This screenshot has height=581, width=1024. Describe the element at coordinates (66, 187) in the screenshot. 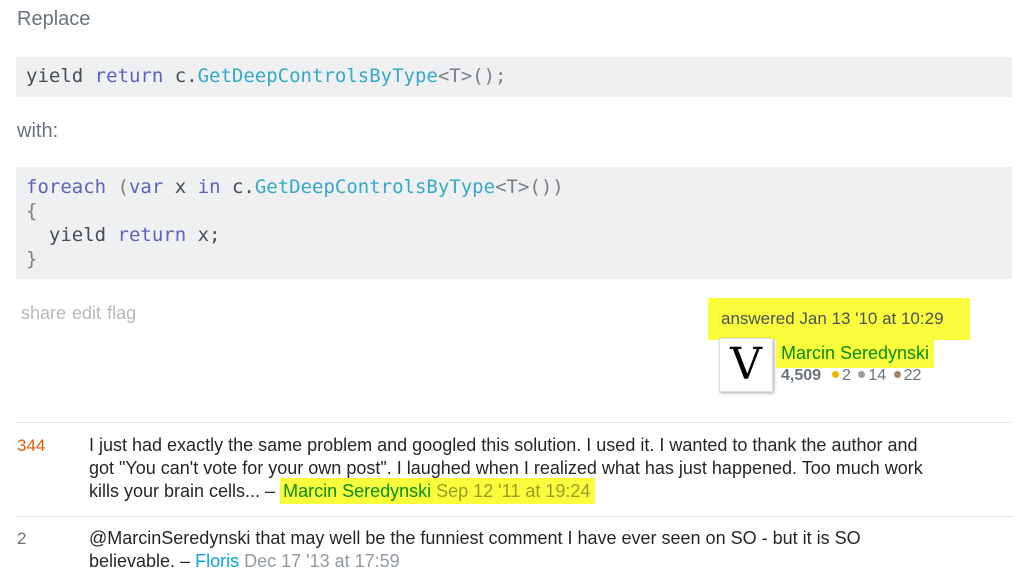

I see `code-keyword: foreach` at that location.